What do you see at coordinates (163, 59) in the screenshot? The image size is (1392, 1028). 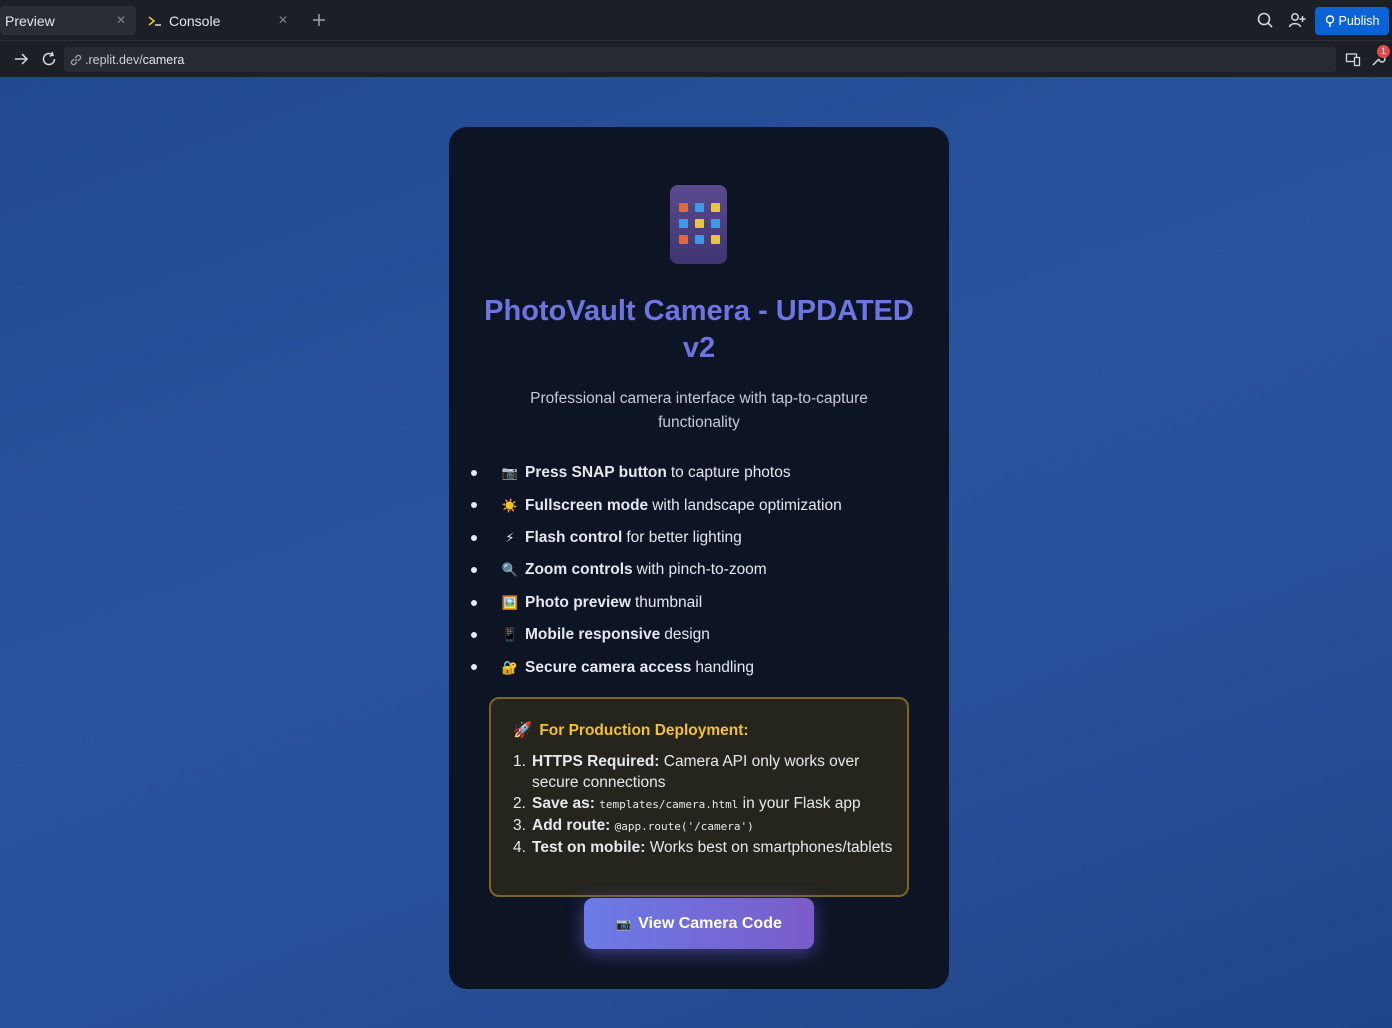 I see `url-path: camera` at bounding box center [163, 59].